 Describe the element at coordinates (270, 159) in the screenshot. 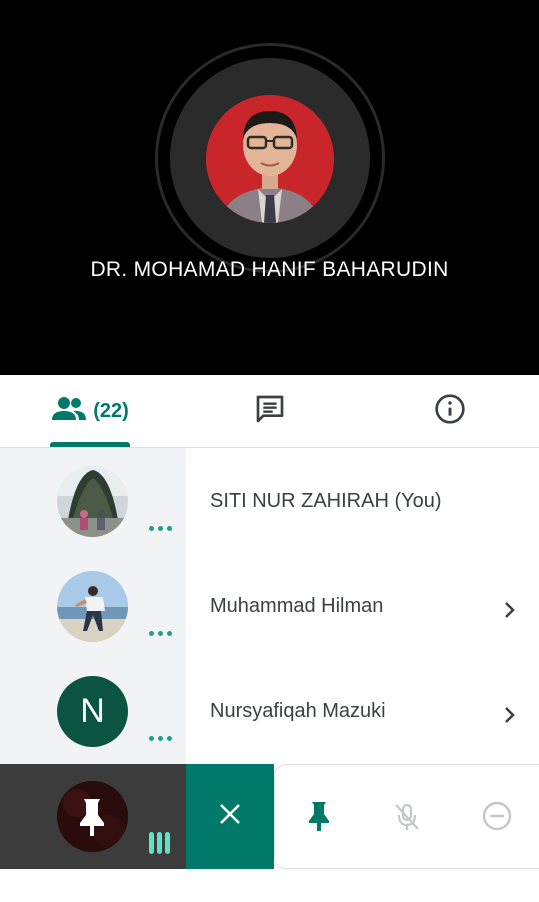

I see `speaker-avatar` at that location.